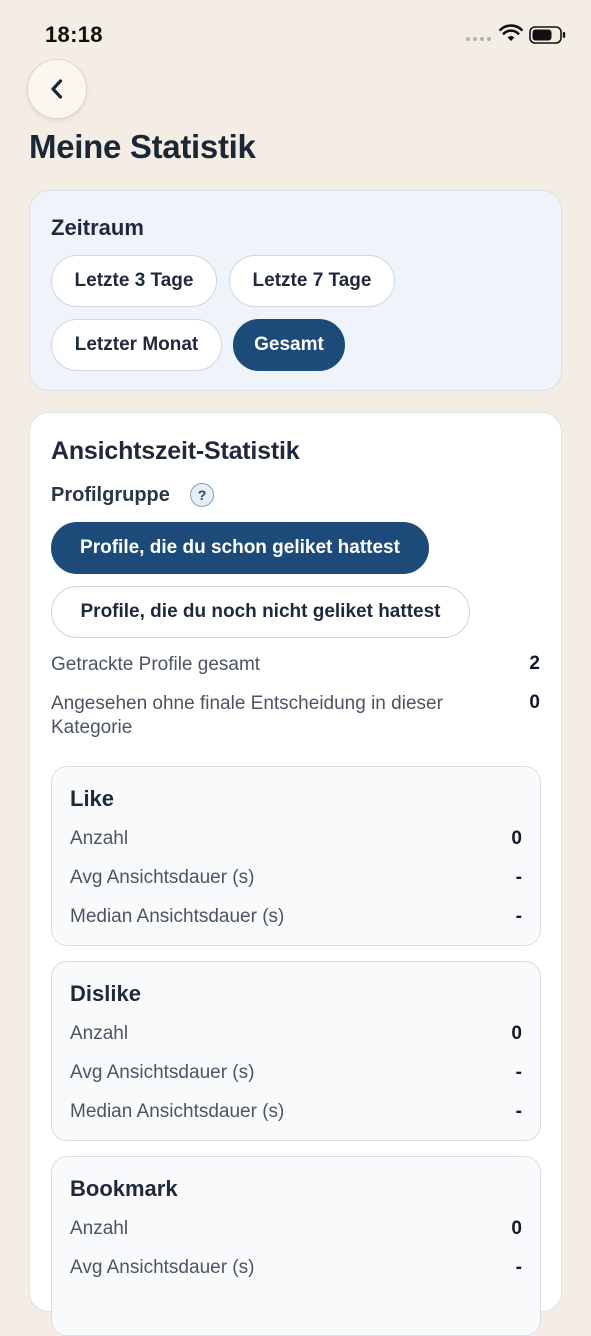  I want to click on back-button, so click(57, 89).